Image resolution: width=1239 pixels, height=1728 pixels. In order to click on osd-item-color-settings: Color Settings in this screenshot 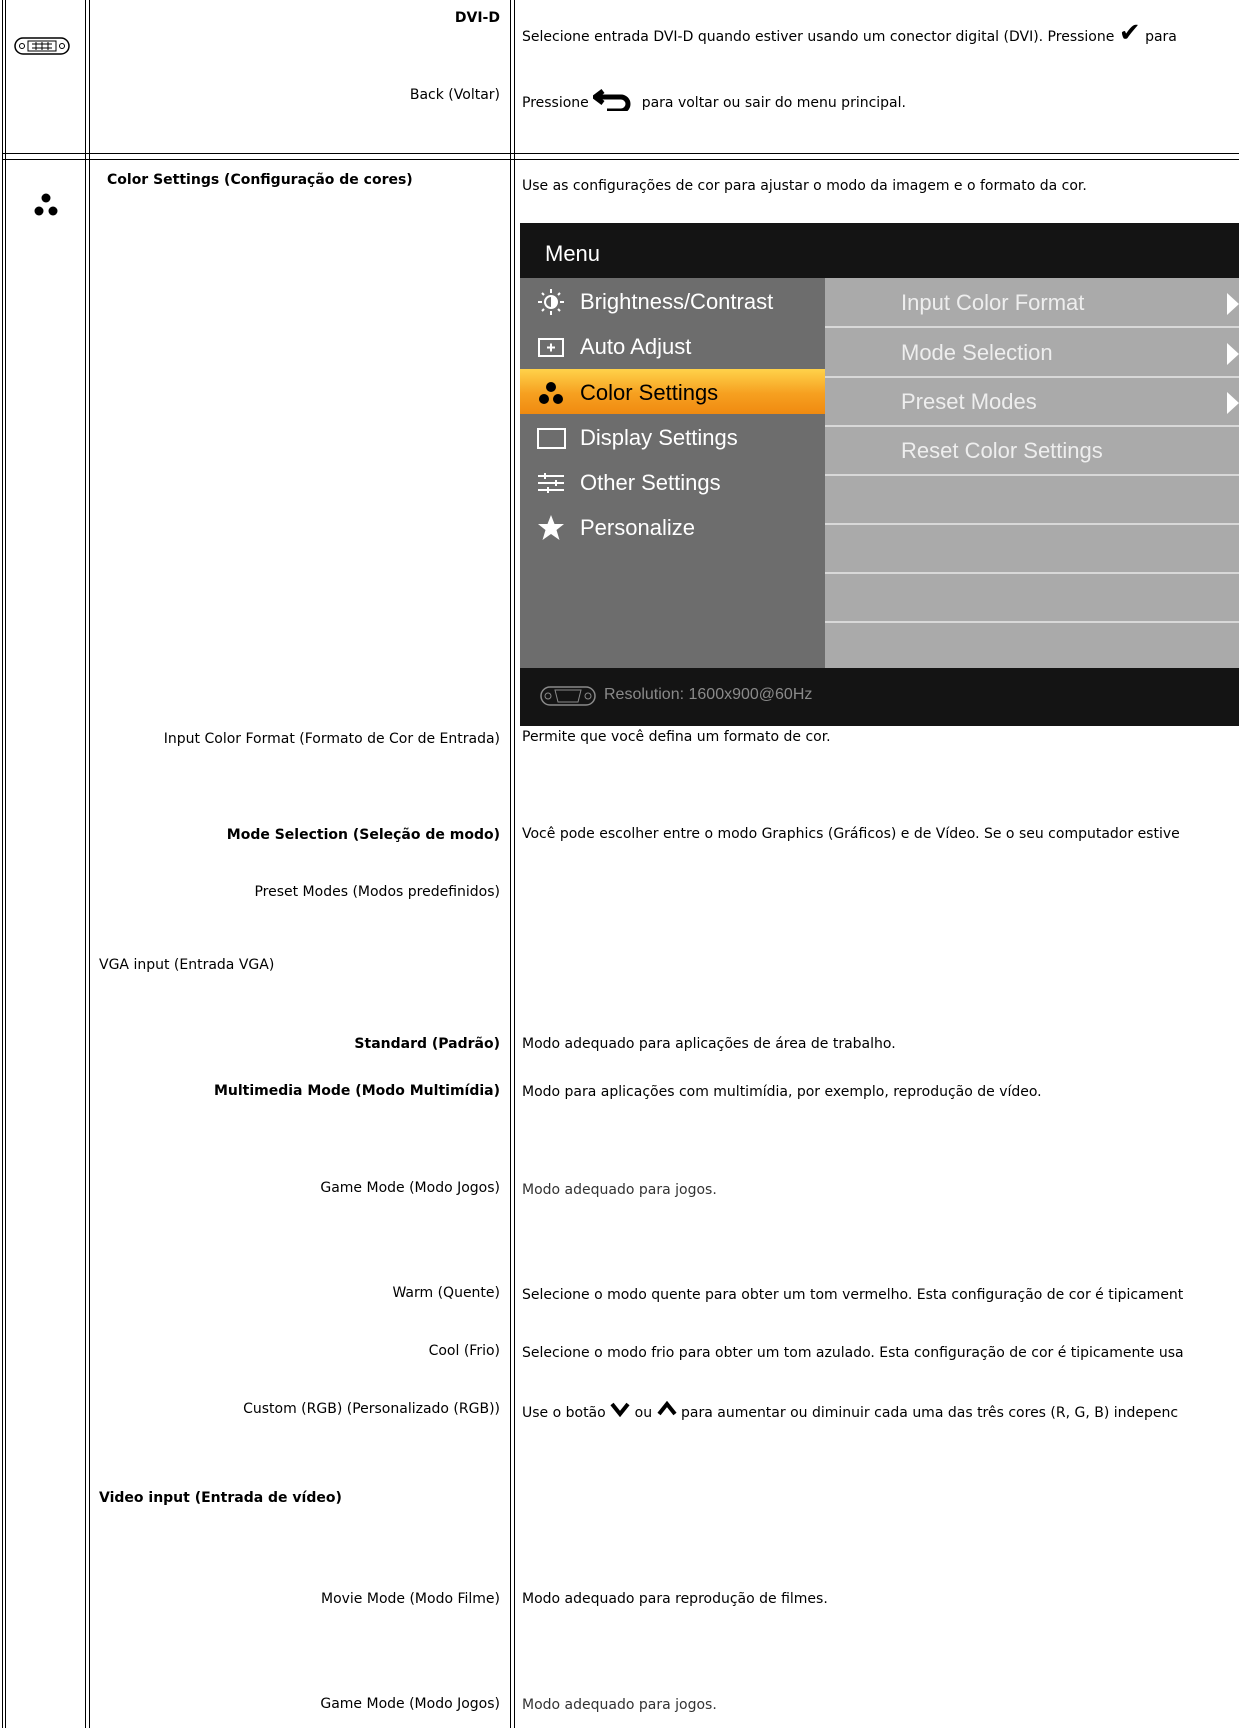, I will do `click(672, 391)`.